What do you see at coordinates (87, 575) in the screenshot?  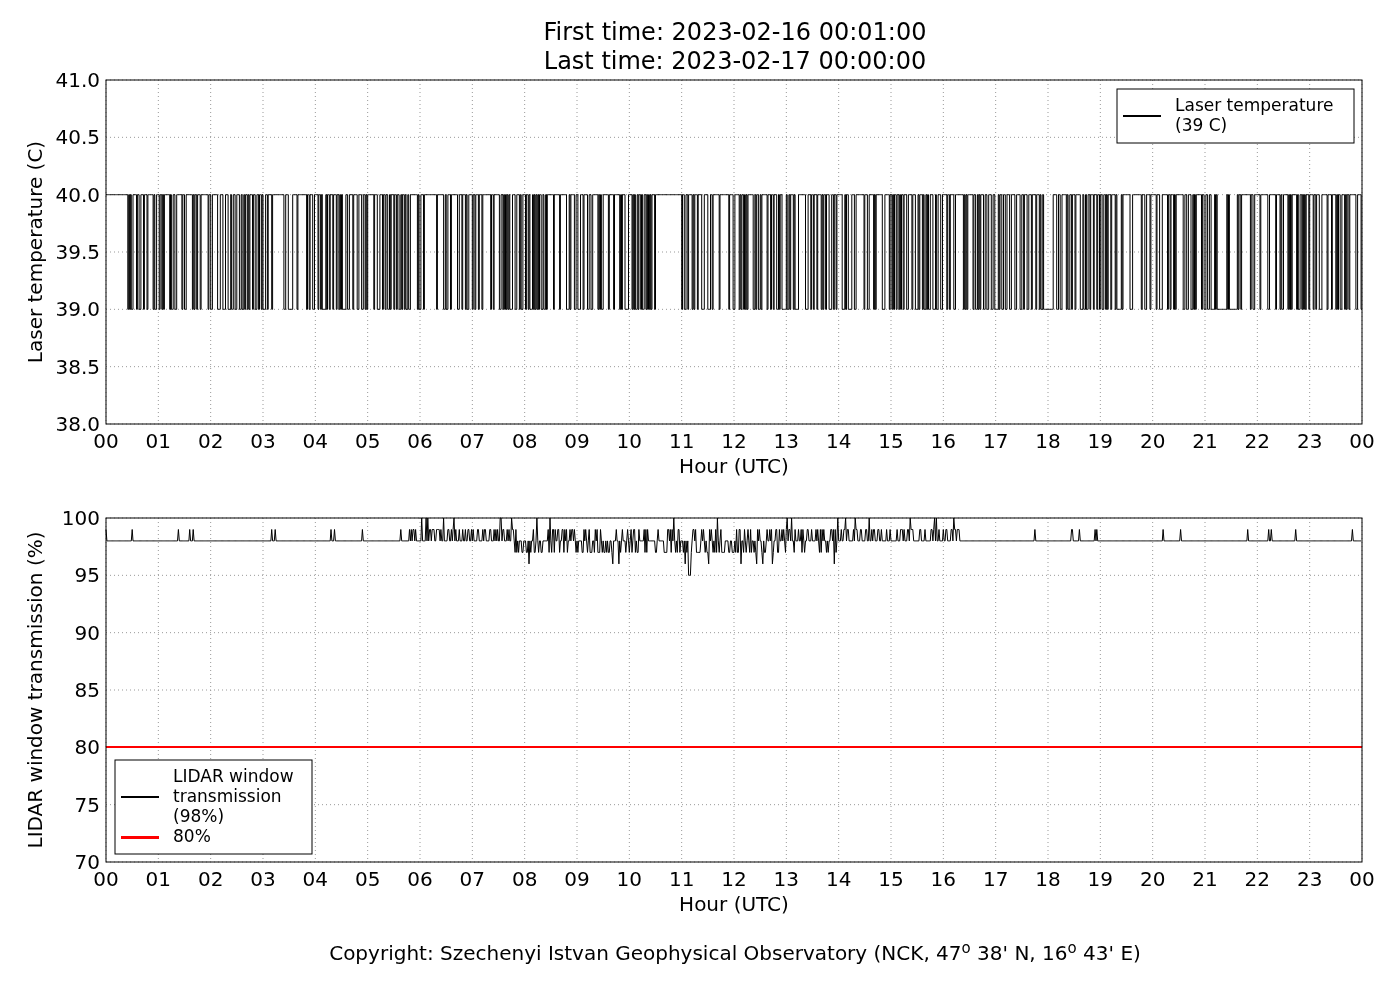 I see `y-tick-label: 95` at bounding box center [87, 575].